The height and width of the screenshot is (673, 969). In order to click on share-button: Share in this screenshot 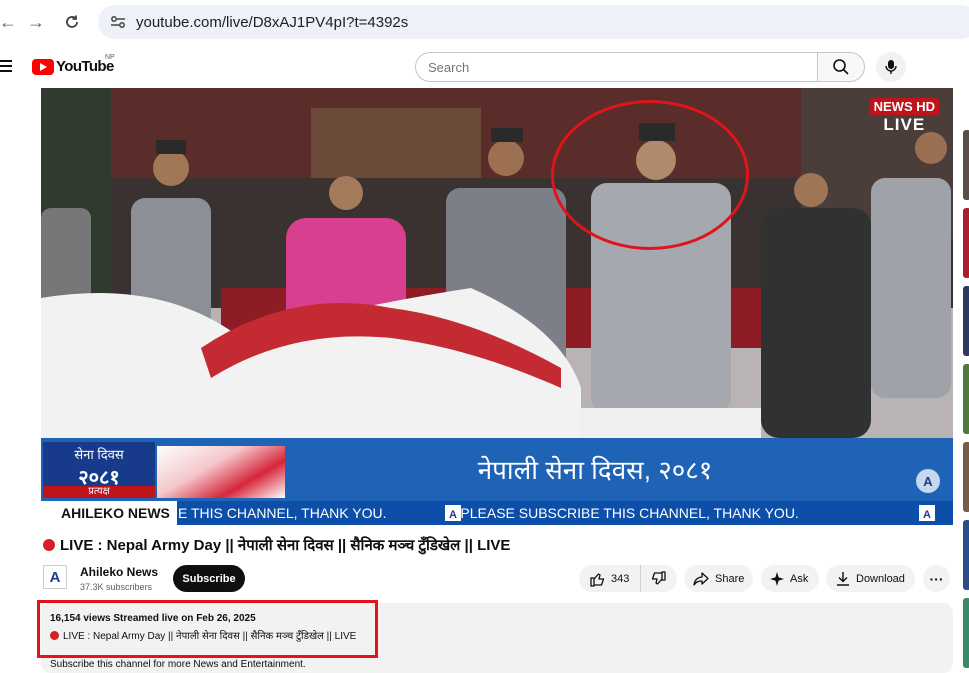, I will do `click(718, 578)`.